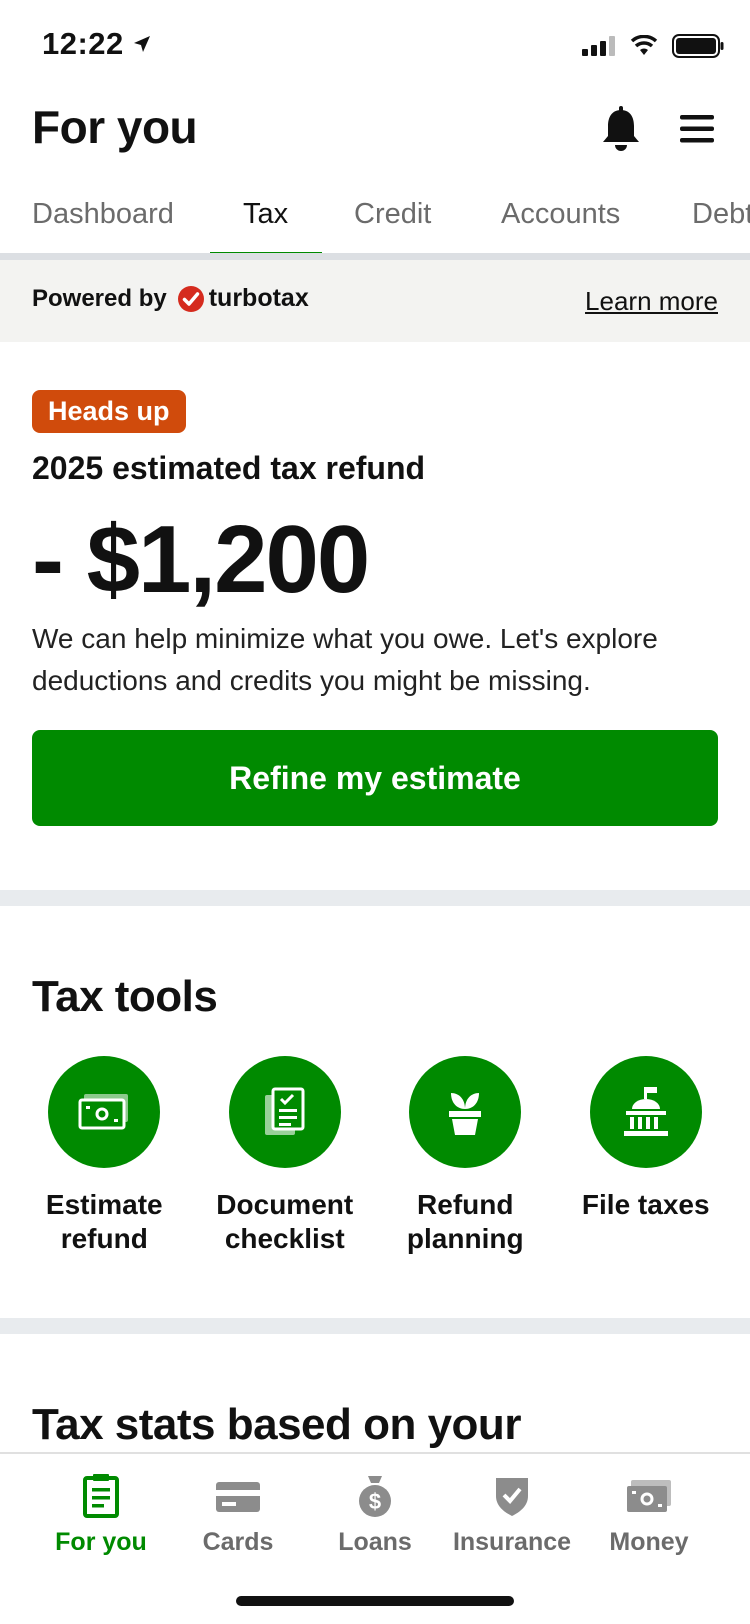 The width and height of the screenshot is (750, 1624). I want to click on government-building-icon, so click(645, 1111).